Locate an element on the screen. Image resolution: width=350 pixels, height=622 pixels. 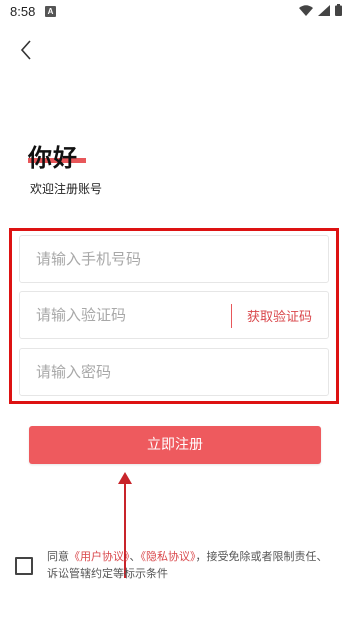
verification-code-field: 获取验证码 is located at coordinates (174, 315).